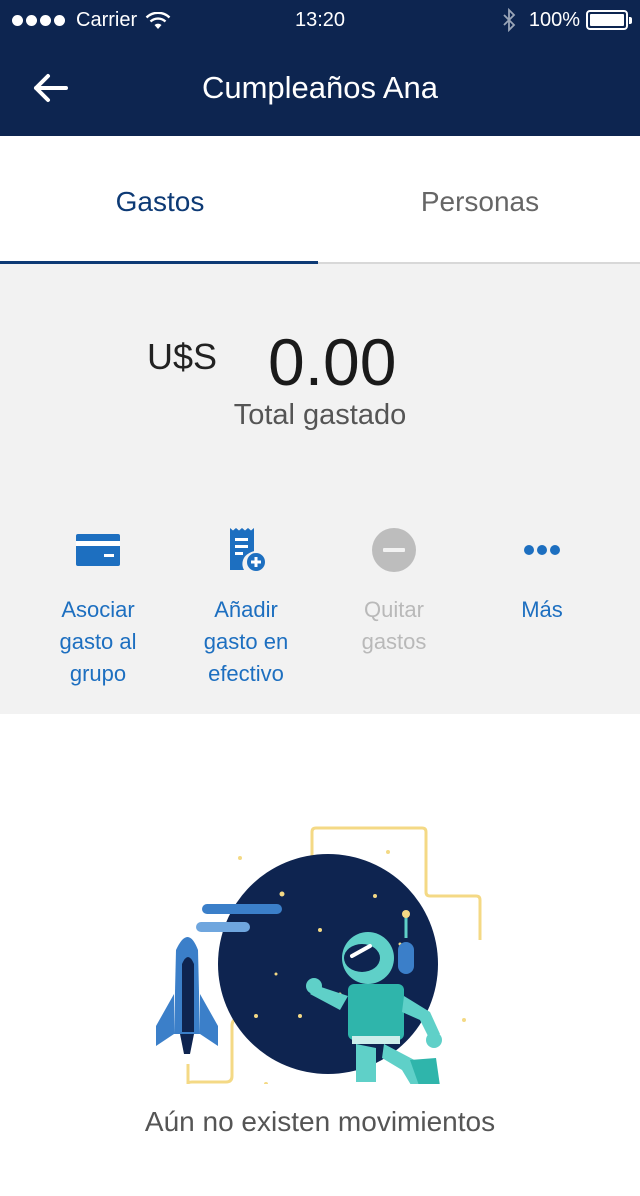 The width and height of the screenshot is (640, 1196). I want to click on bluetooth-icon, so click(509, 20).